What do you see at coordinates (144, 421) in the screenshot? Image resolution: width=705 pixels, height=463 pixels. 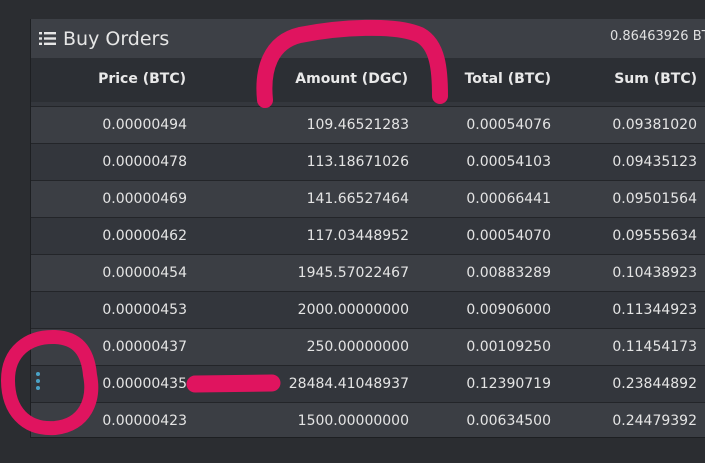 I see `cell-price: 0.00000423` at bounding box center [144, 421].